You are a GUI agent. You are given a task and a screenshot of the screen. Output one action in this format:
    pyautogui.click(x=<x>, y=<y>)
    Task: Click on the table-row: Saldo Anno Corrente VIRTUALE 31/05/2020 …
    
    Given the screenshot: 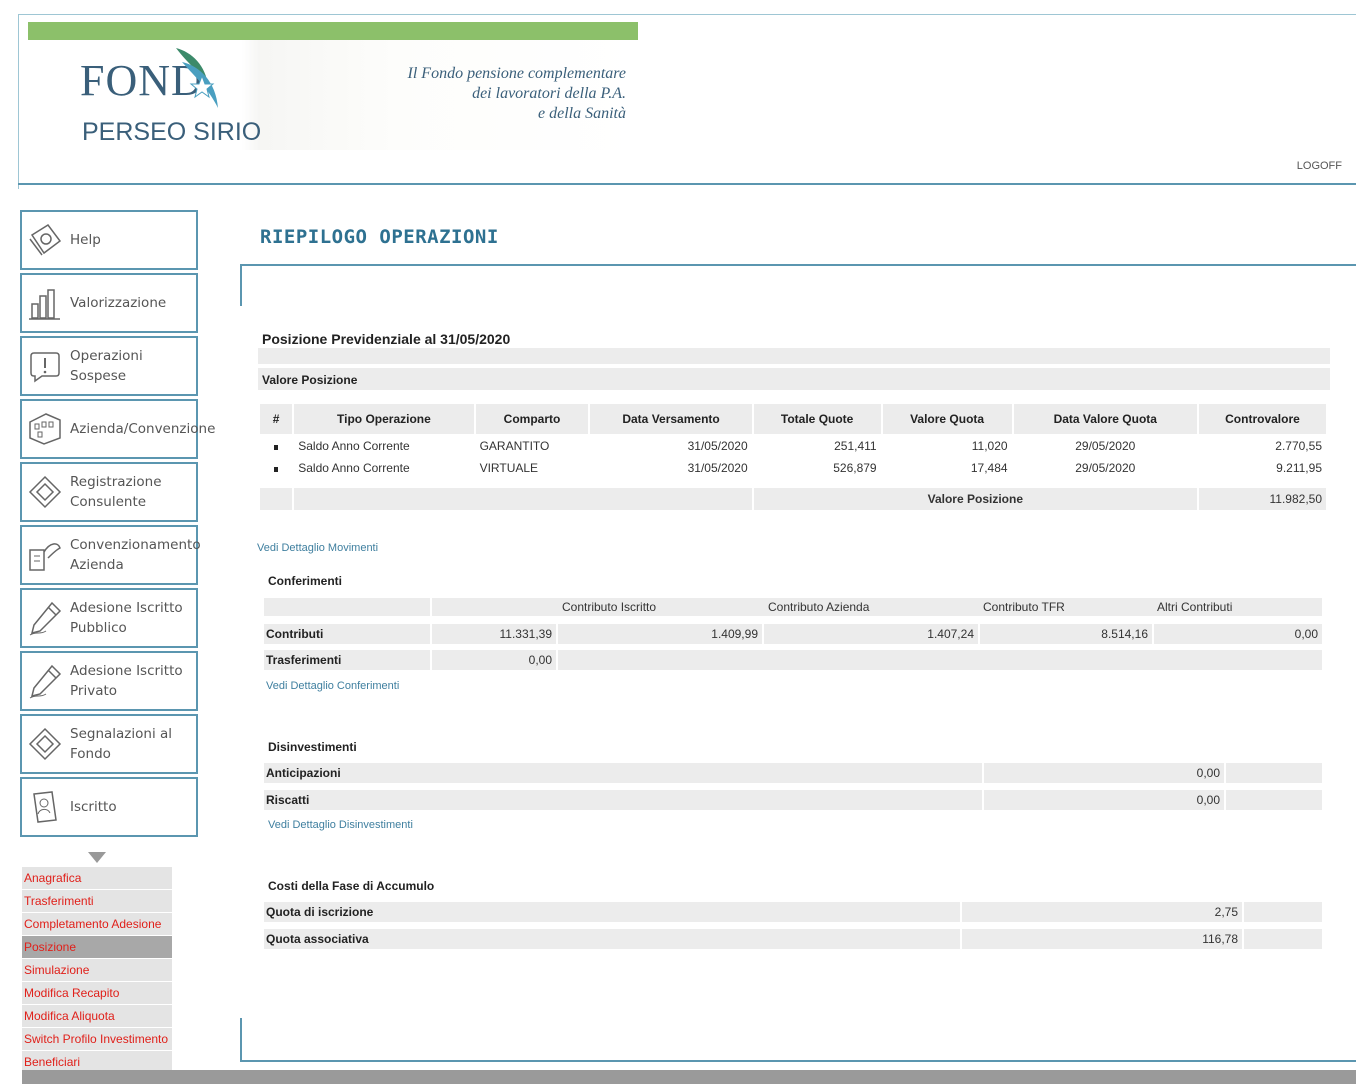 What is the action you would take?
    pyautogui.click(x=793, y=468)
    